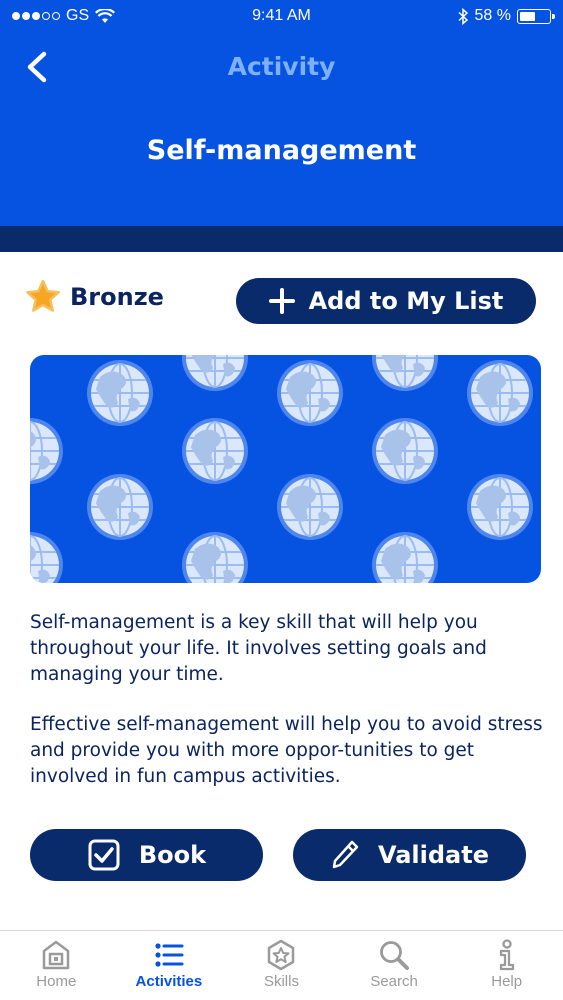 The height and width of the screenshot is (1000, 563). Describe the element at coordinates (281, 17) in the screenshot. I see `status-bar: GS 9:41 AM 58 %` at that location.